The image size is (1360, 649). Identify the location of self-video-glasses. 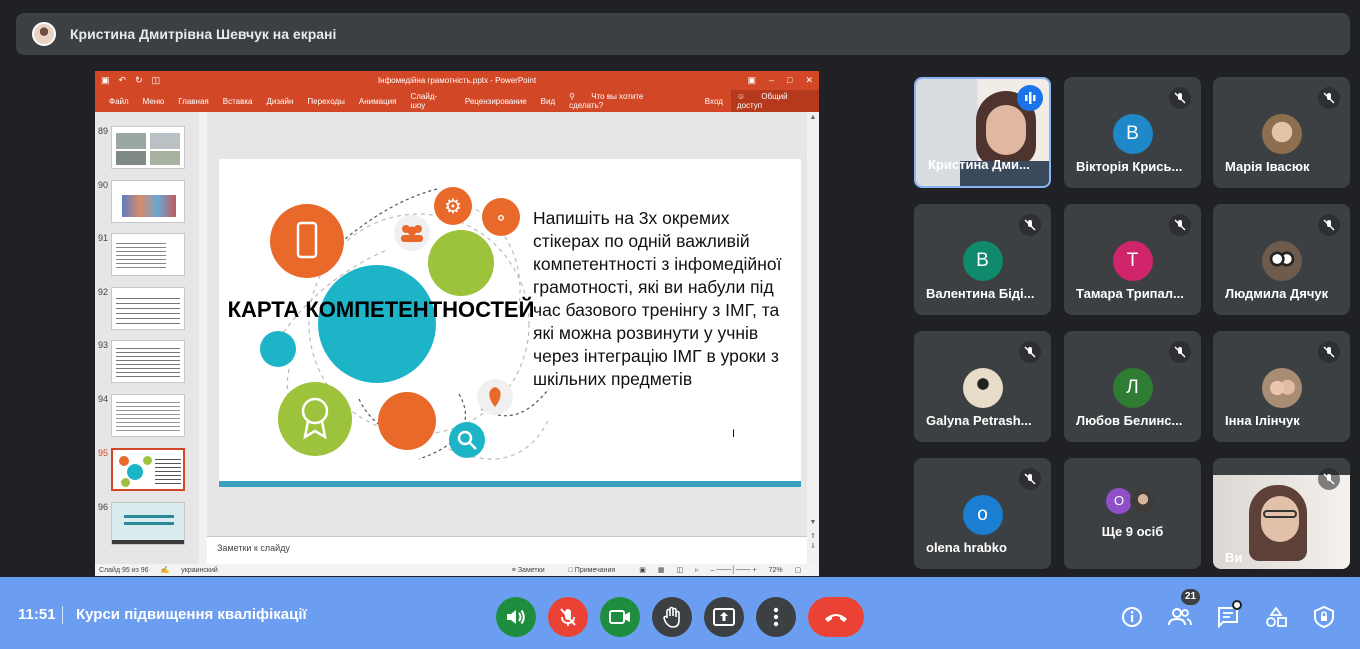
(1280, 514).